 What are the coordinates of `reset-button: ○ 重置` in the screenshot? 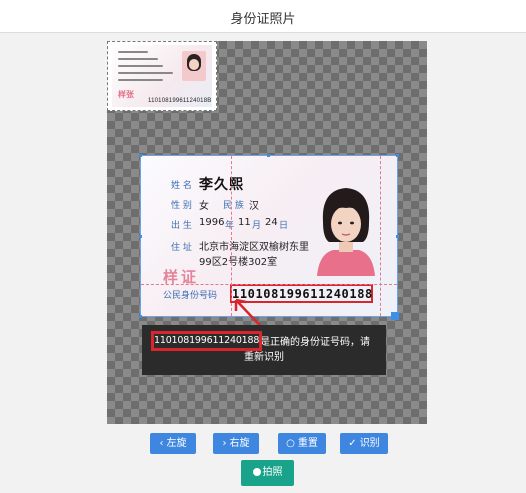 It's located at (302, 443).